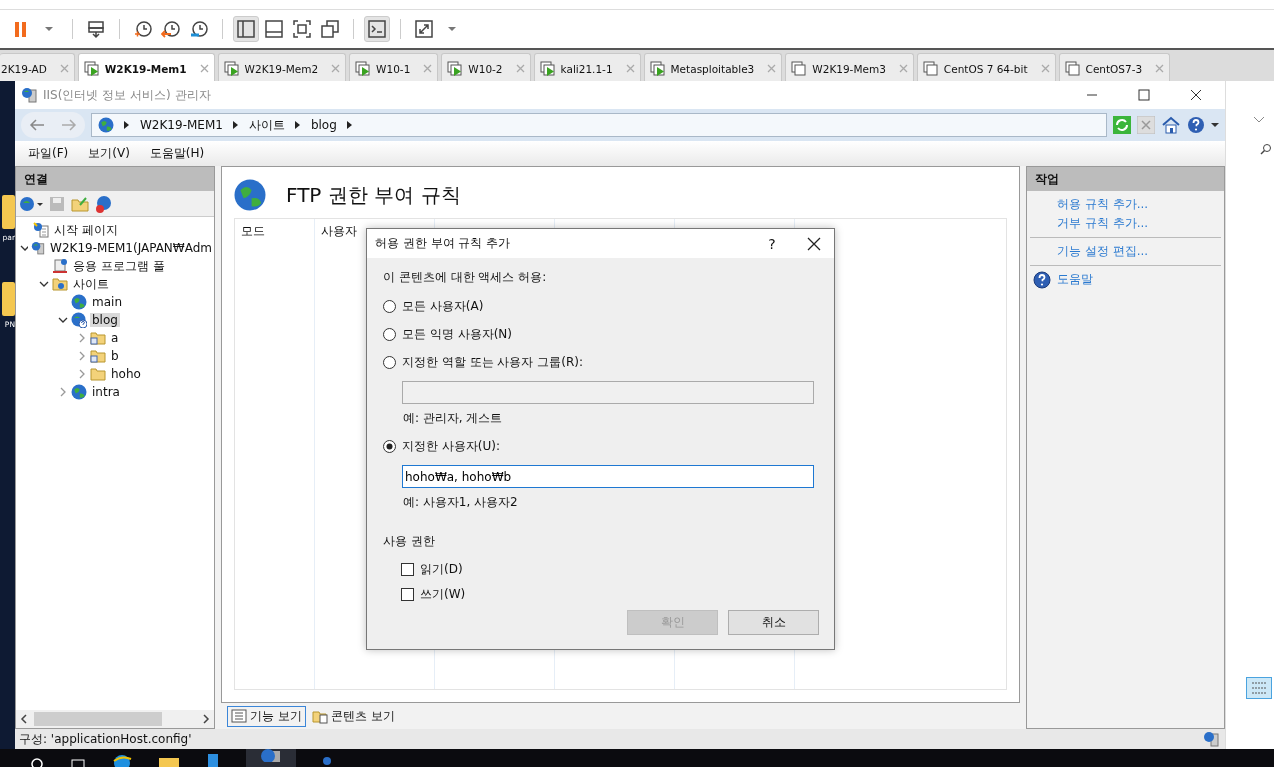  I want to click on column-header: 모드, so click(253, 231).